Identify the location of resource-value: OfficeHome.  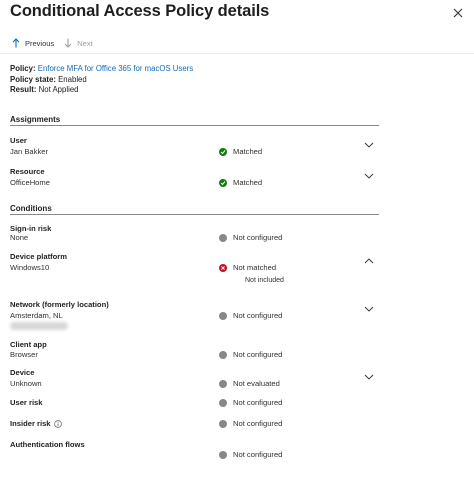
(30, 182).